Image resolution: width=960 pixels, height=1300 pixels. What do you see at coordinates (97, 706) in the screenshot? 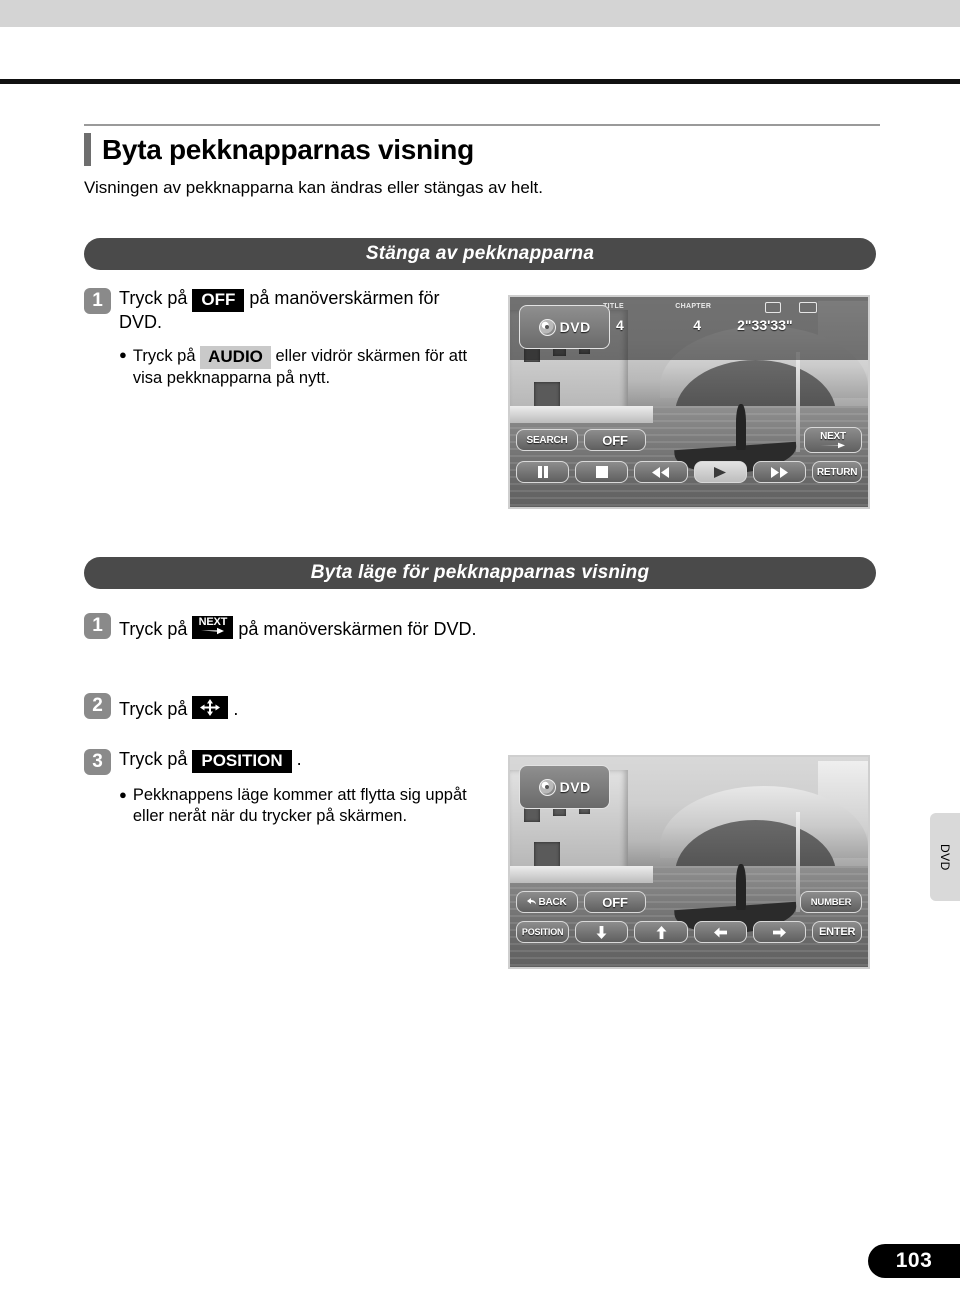
I see `step-number-badge: 2` at bounding box center [97, 706].